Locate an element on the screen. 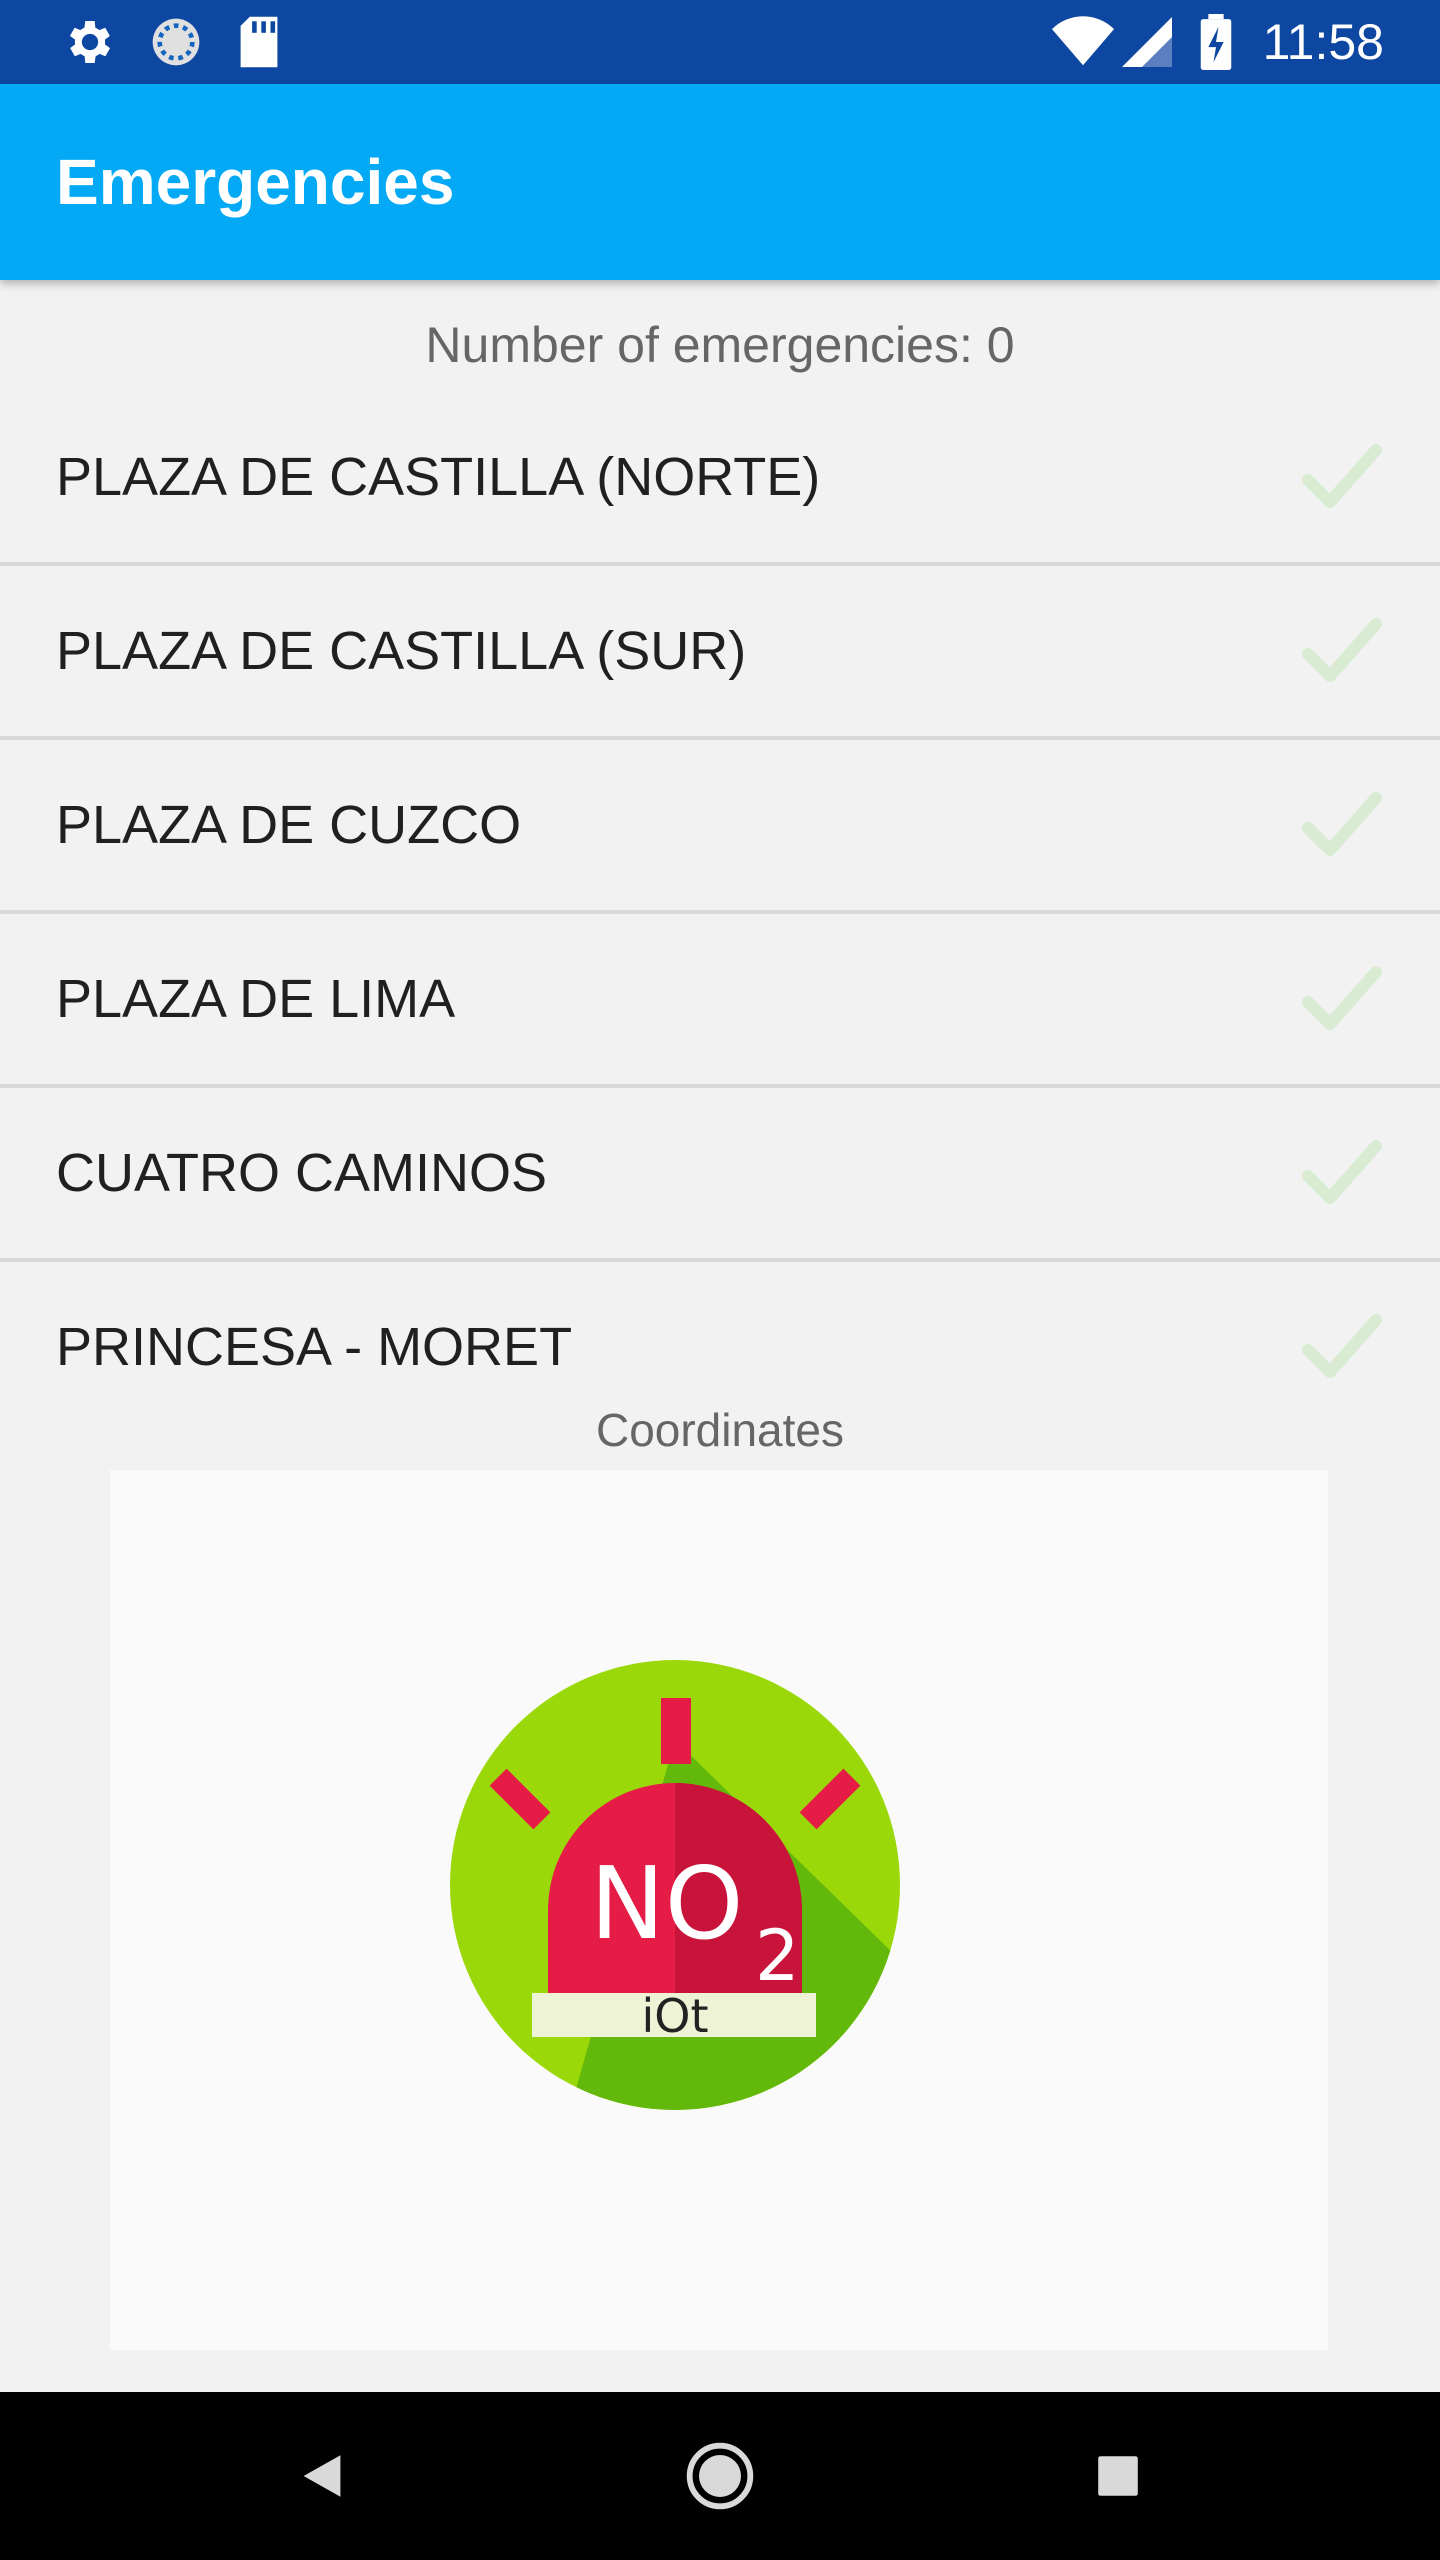 The height and width of the screenshot is (2560, 1440). app-bar: Emergencies is located at coordinates (720, 182).